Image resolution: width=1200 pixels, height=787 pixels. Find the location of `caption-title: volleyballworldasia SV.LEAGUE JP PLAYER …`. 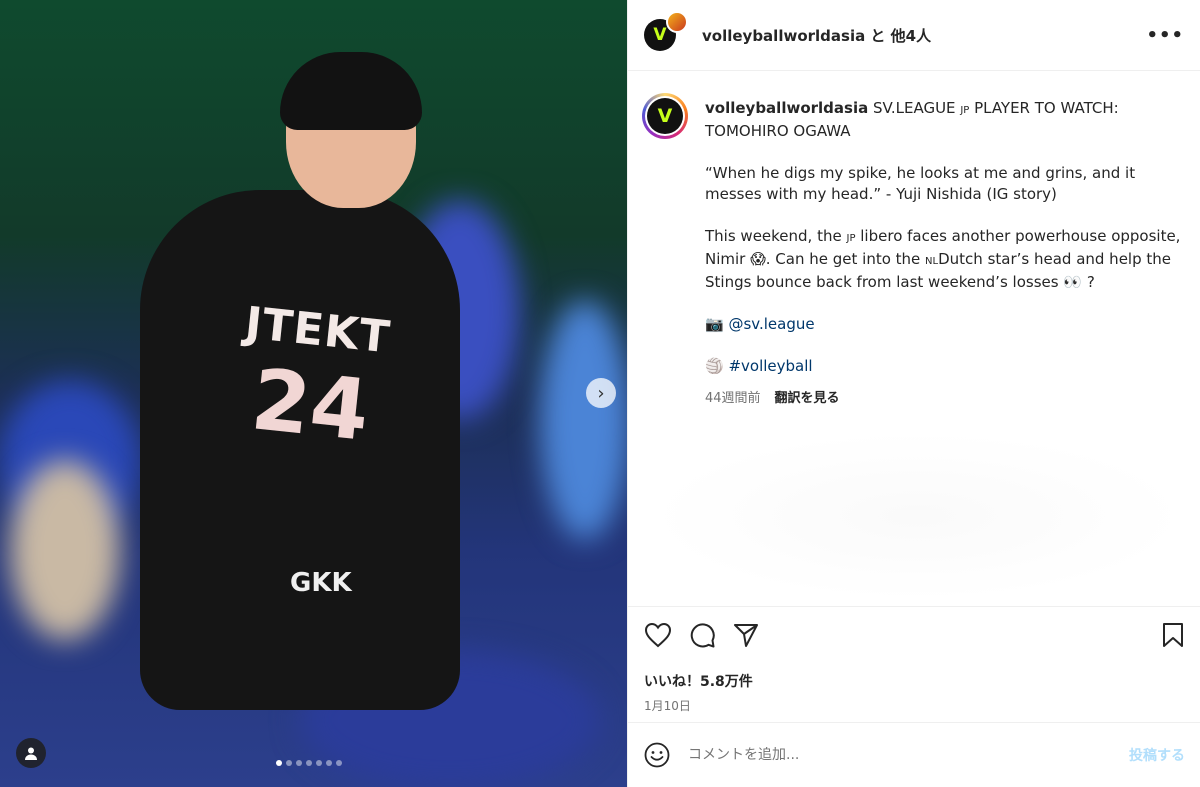

caption-title: volleyballworldasia SV.LEAGUE JP PLAYER … is located at coordinates (945, 120).